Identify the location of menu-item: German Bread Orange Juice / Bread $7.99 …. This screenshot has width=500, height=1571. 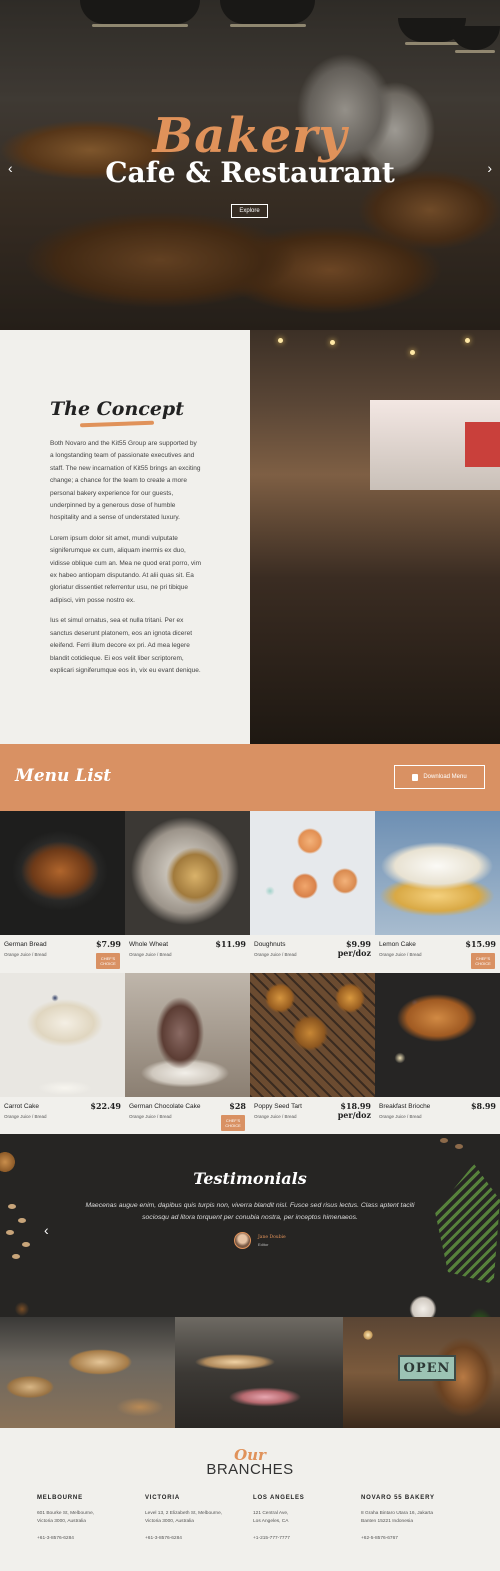
(62, 892).